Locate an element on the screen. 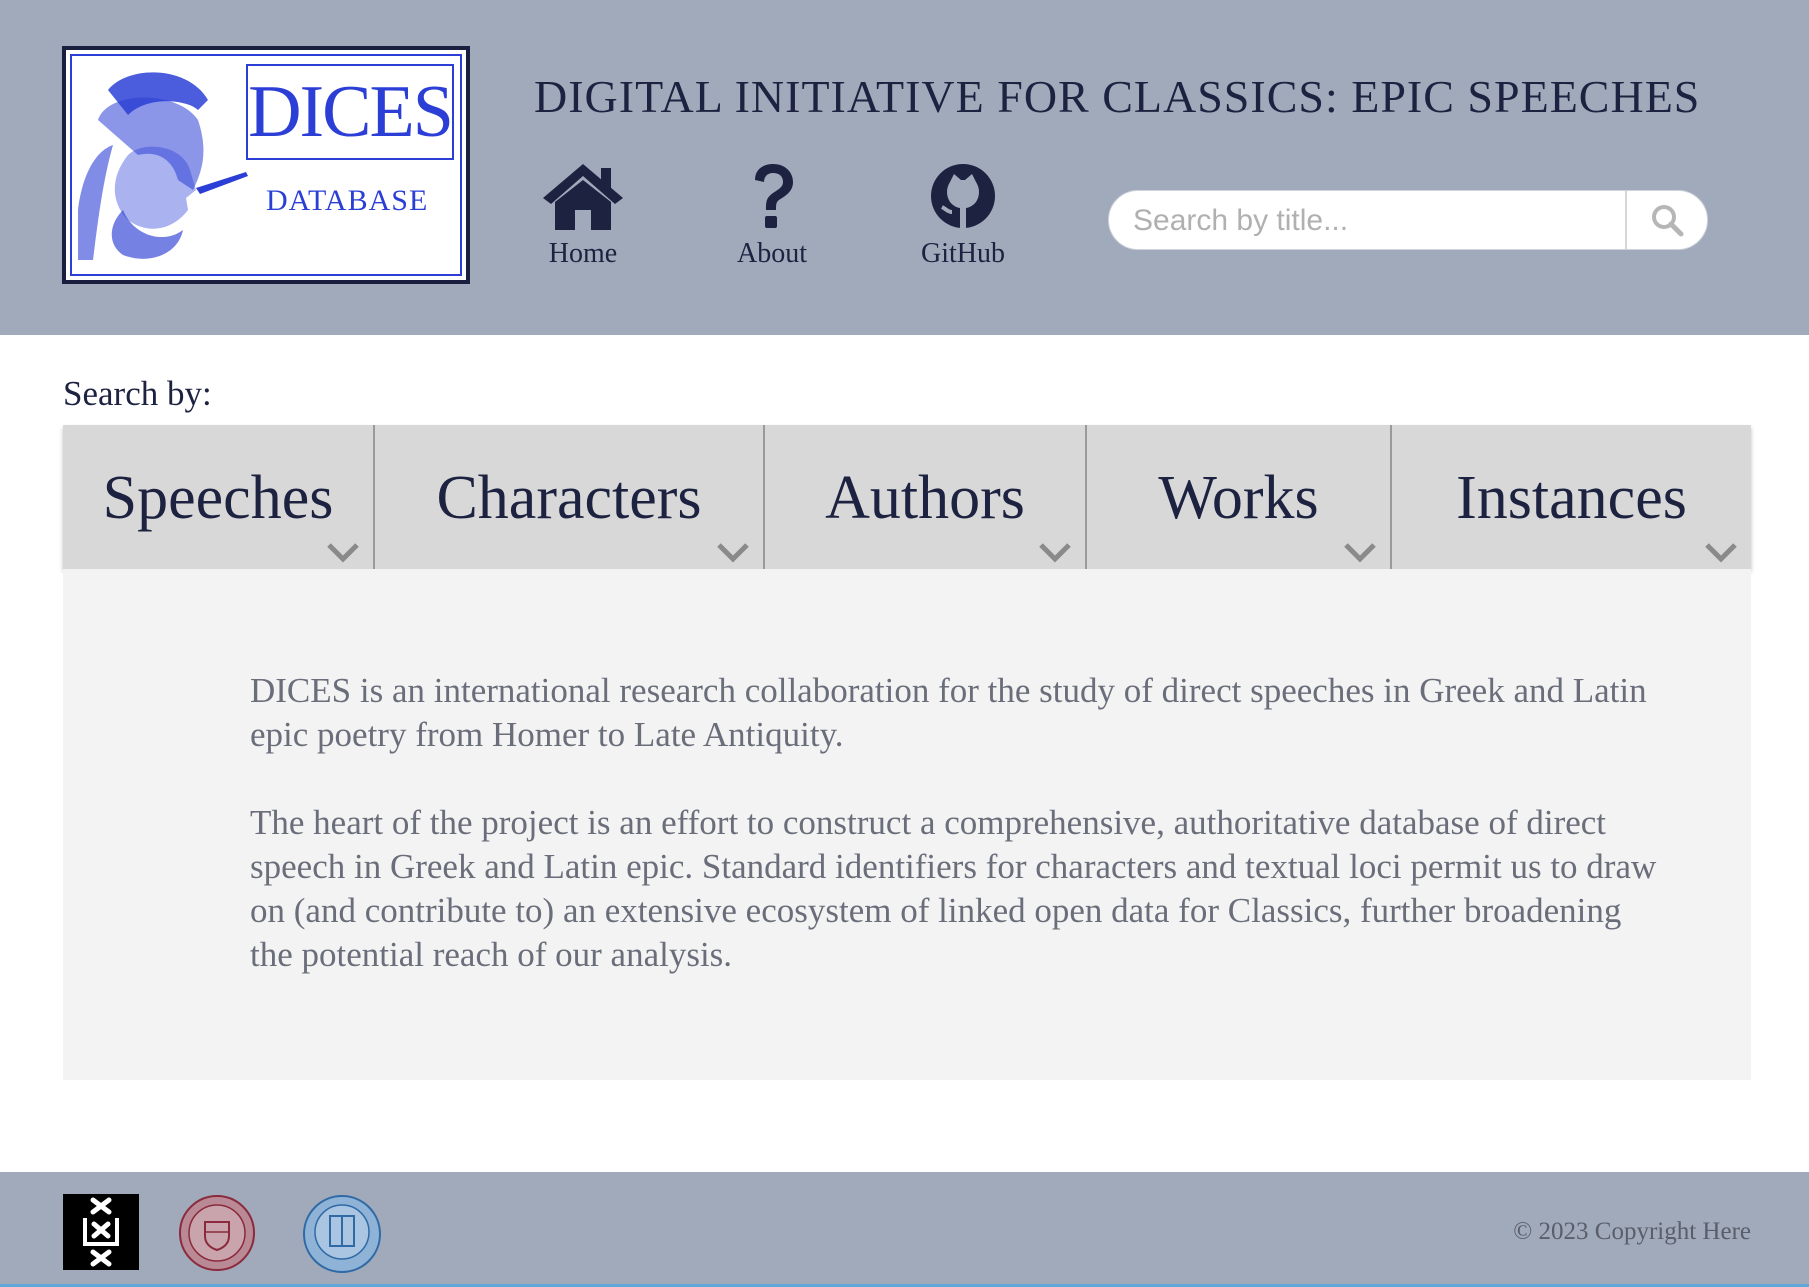 This screenshot has height=1287, width=1809. search-by-label: Search by: is located at coordinates (137, 393).